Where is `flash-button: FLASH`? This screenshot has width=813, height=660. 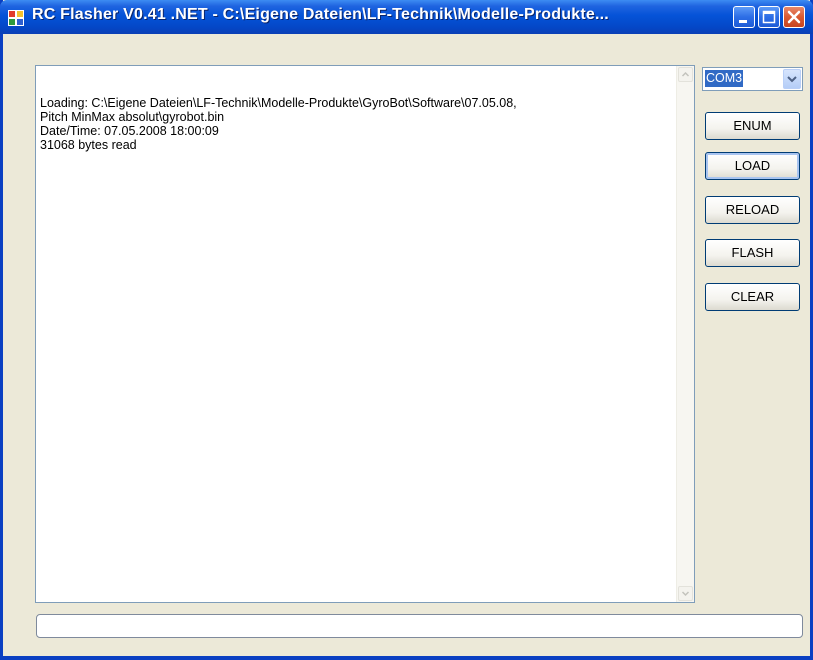 flash-button: FLASH is located at coordinates (752, 253).